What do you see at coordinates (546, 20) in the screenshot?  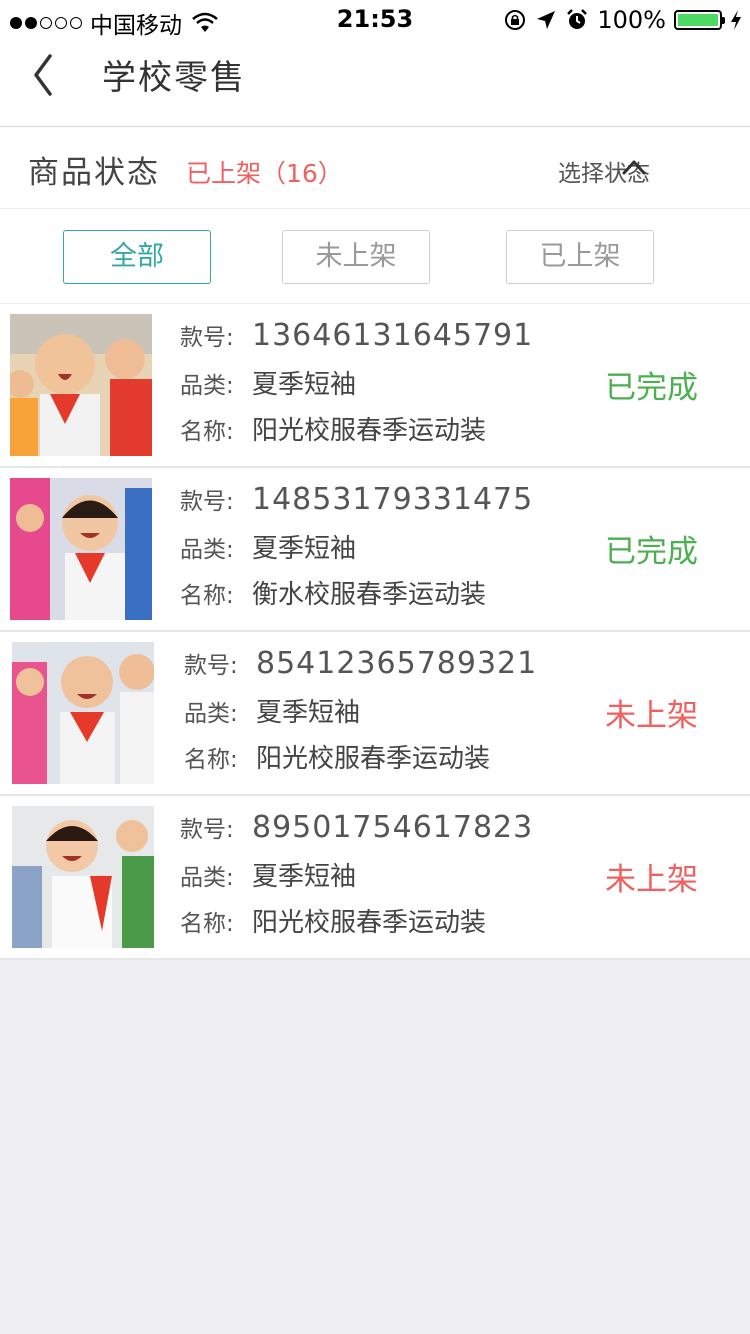 I see `location-arrow-icon` at bounding box center [546, 20].